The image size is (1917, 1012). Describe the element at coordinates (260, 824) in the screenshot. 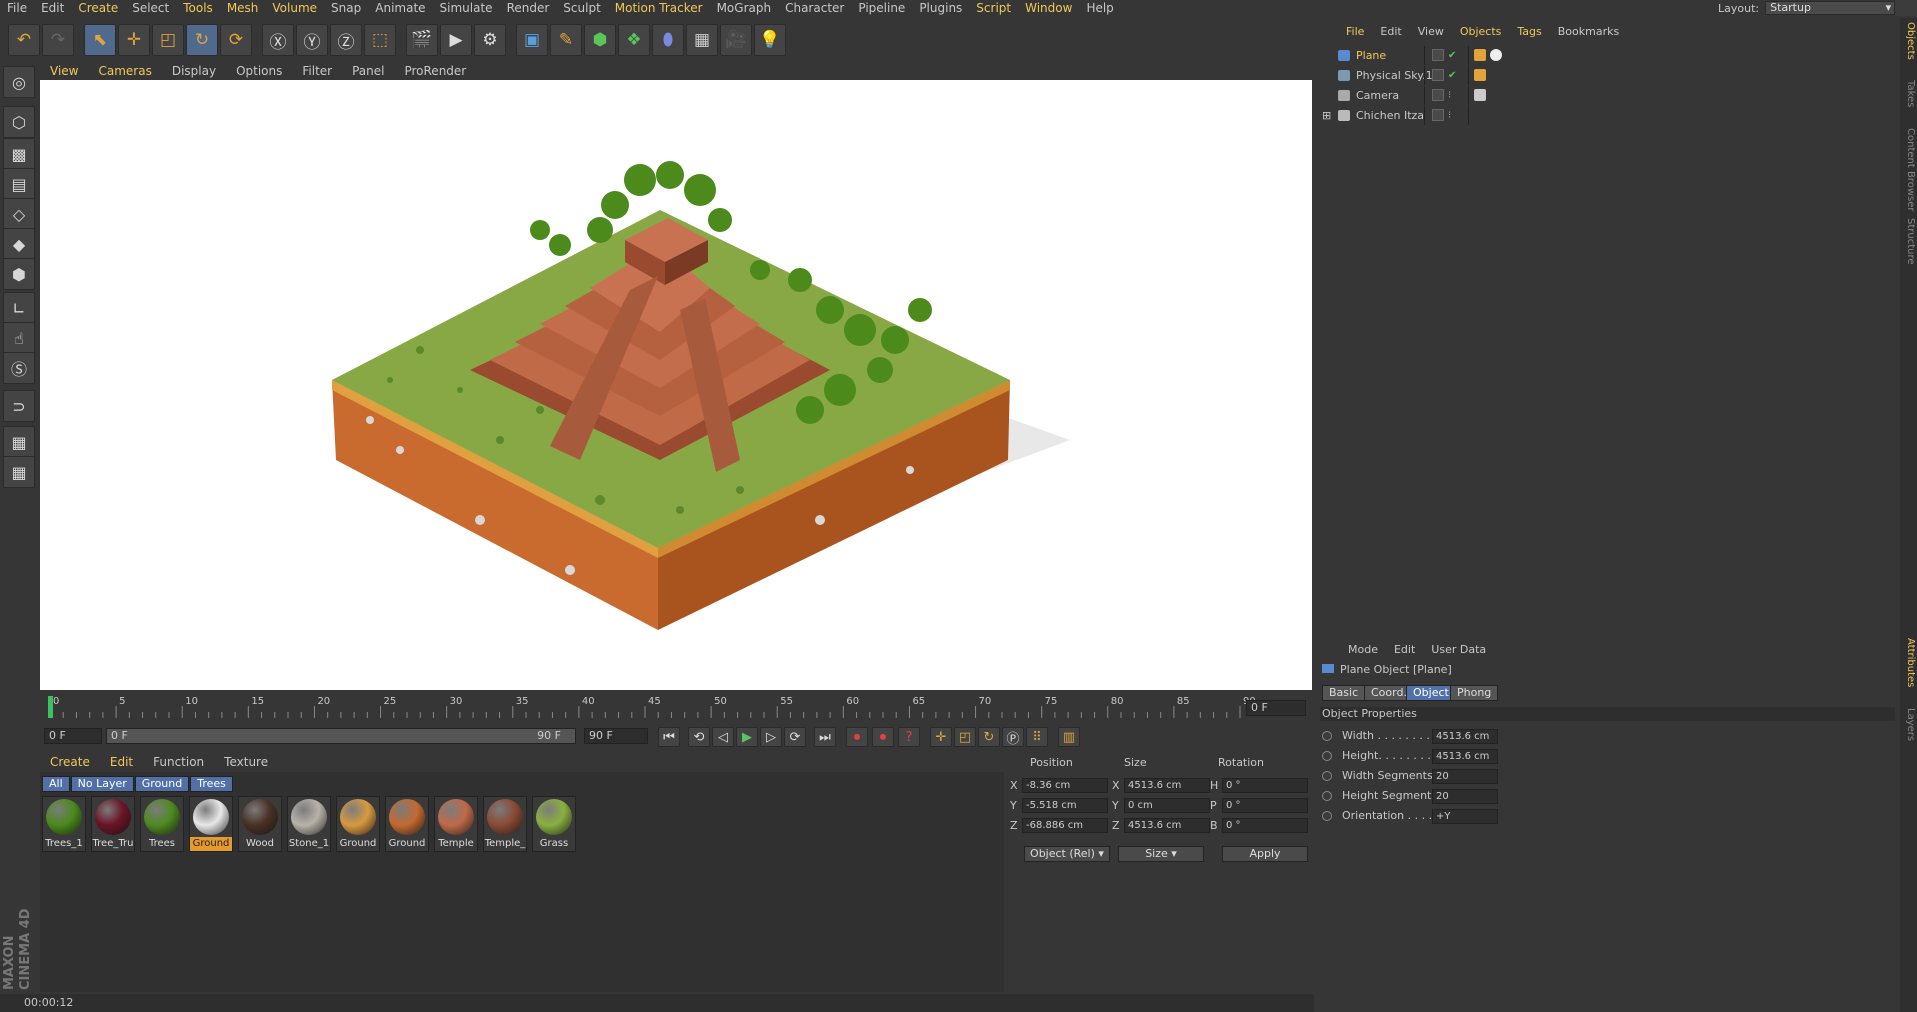

I see `material-swatch: Wood` at that location.